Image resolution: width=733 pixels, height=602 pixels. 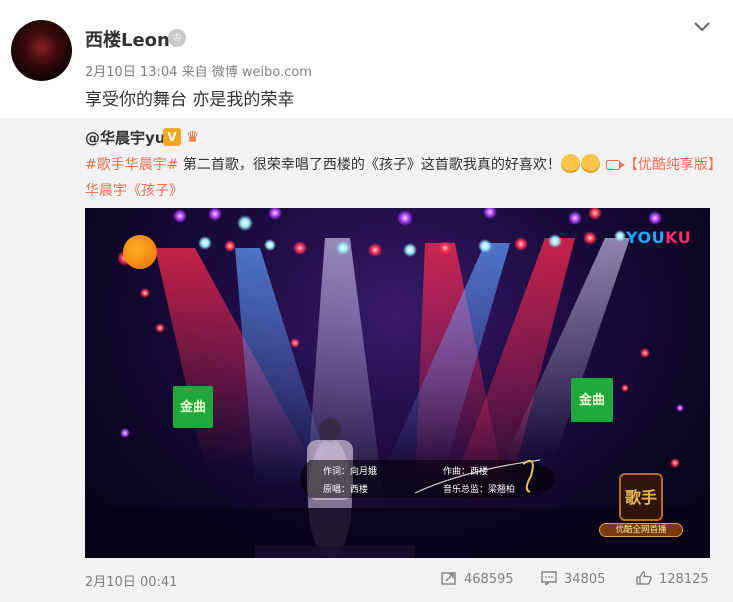 I want to click on post-text: 享受你的舞台 亦是我的荣幸, so click(x=190, y=100).